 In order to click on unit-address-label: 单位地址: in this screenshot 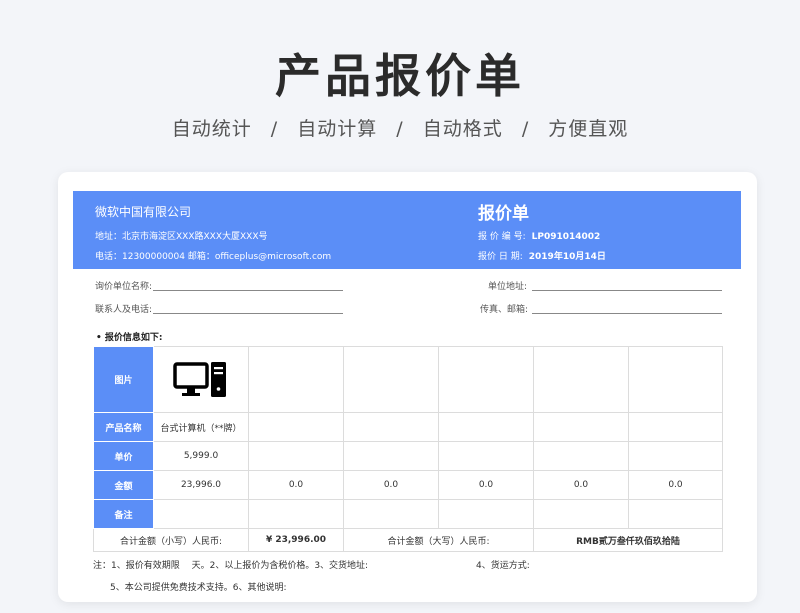, I will do `click(508, 287)`.